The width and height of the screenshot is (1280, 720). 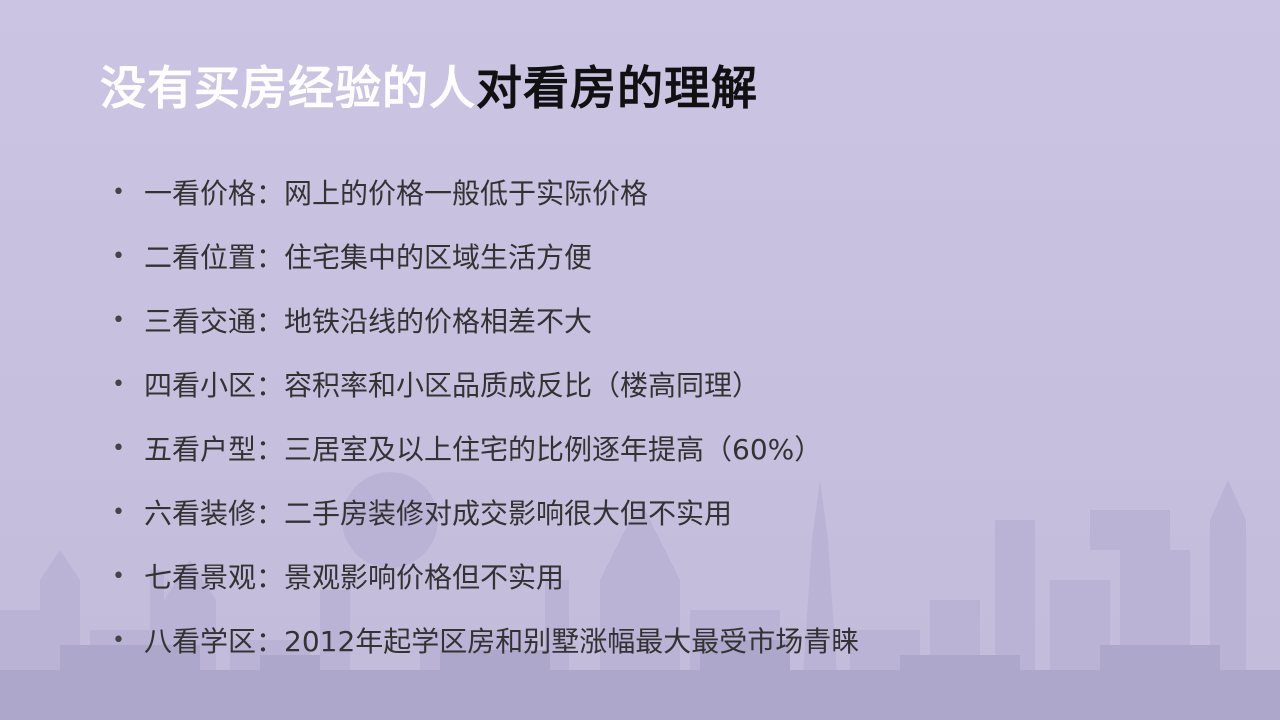 I want to click on bullet-item: • 六看装修：二手房装修对成交影响很大但不实用, so click(x=485, y=512).